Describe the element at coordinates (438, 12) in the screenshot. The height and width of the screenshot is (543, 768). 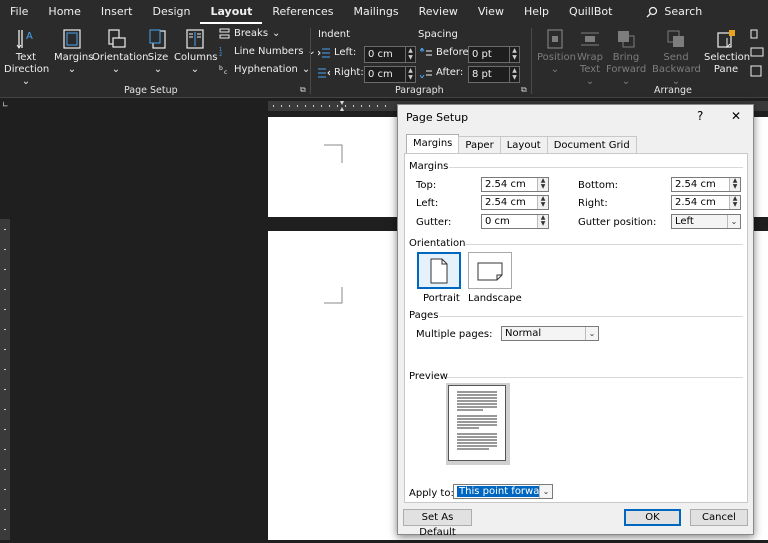
I see `menu-review: Review` at that location.